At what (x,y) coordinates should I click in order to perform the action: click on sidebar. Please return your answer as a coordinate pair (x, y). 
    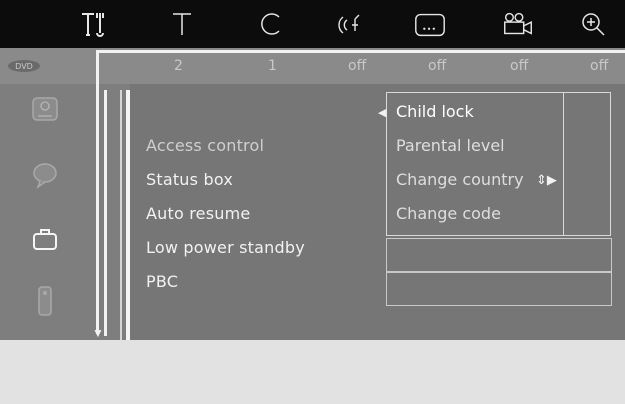
    Looking at the image, I should click on (45, 212).